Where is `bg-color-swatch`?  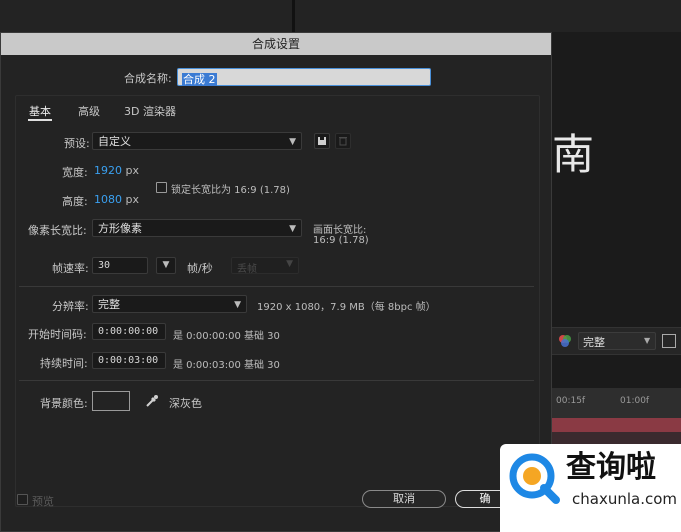 bg-color-swatch is located at coordinates (111, 401).